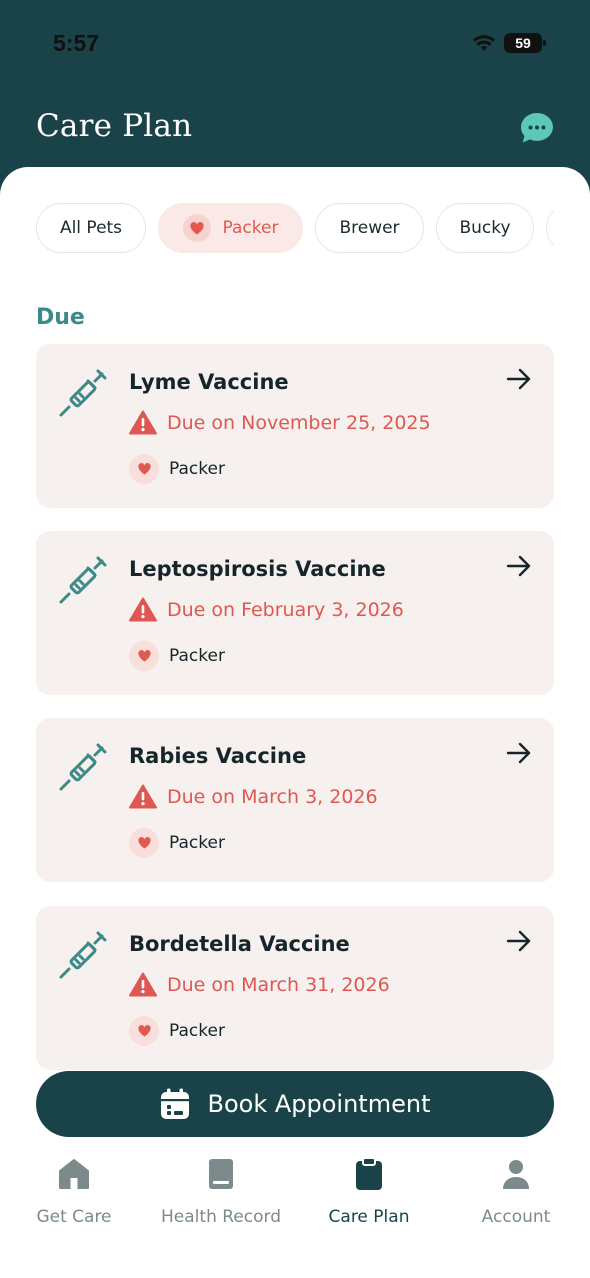 The image size is (590, 1278). I want to click on care-item-title: Bordetella Vaccine, so click(239, 944).